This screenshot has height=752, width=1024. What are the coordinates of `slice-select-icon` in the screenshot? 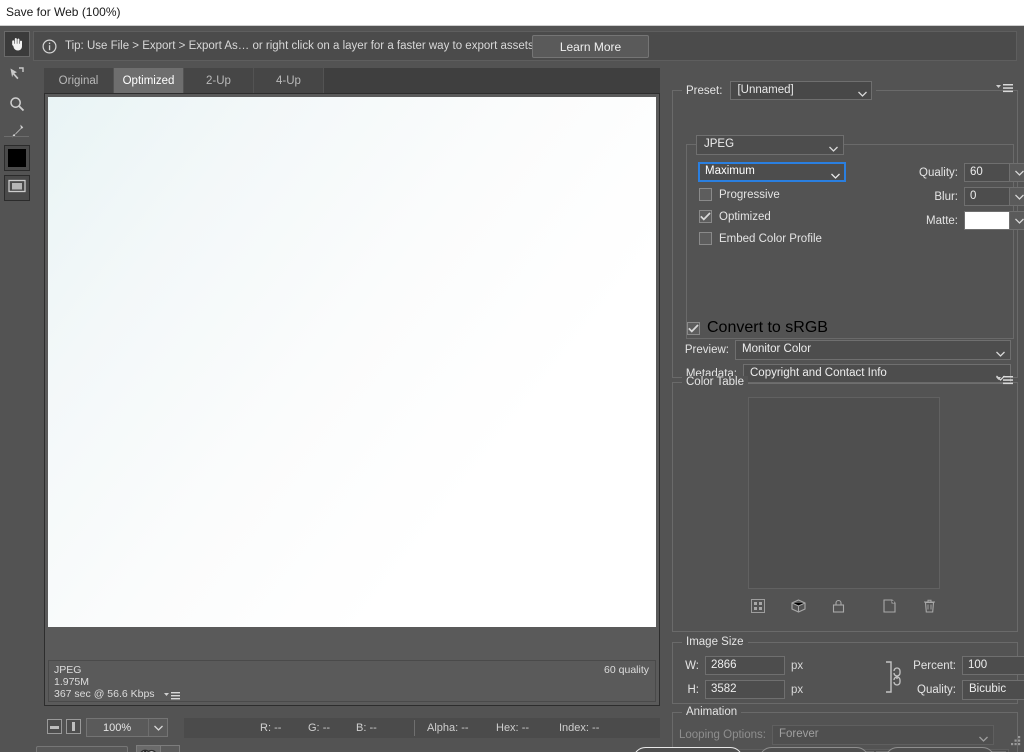 It's located at (17, 74).